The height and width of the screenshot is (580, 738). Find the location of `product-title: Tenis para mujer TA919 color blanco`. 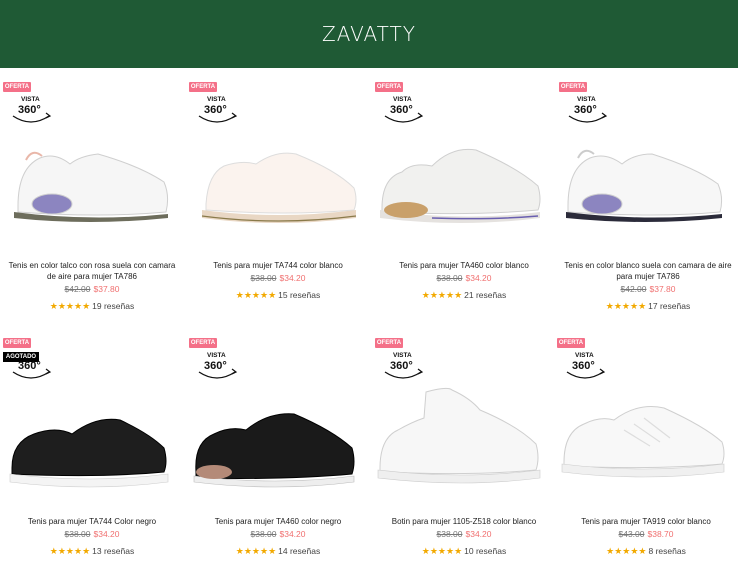

product-title: Tenis para mujer TA919 color blanco is located at coordinates (646, 521).